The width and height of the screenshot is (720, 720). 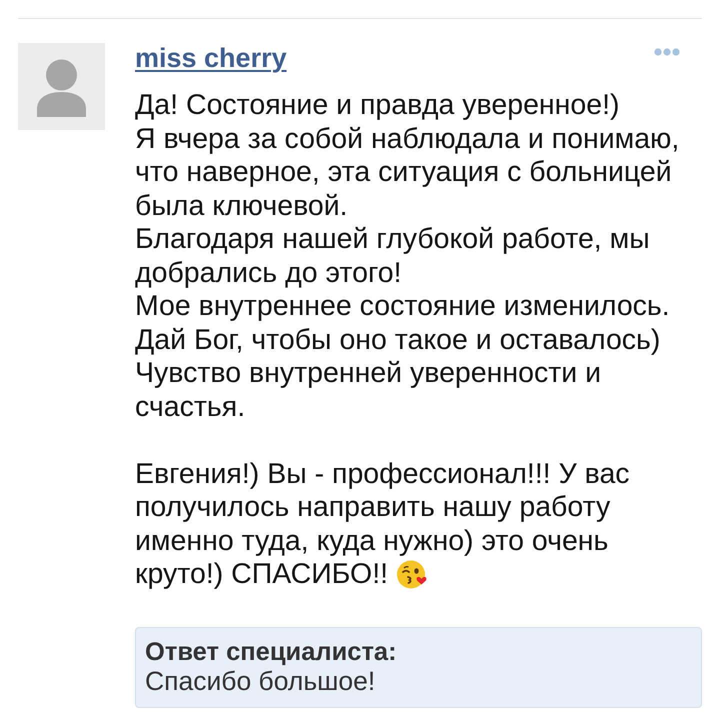 I want to click on kiss-emoji-icon, so click(x=412, y=575).